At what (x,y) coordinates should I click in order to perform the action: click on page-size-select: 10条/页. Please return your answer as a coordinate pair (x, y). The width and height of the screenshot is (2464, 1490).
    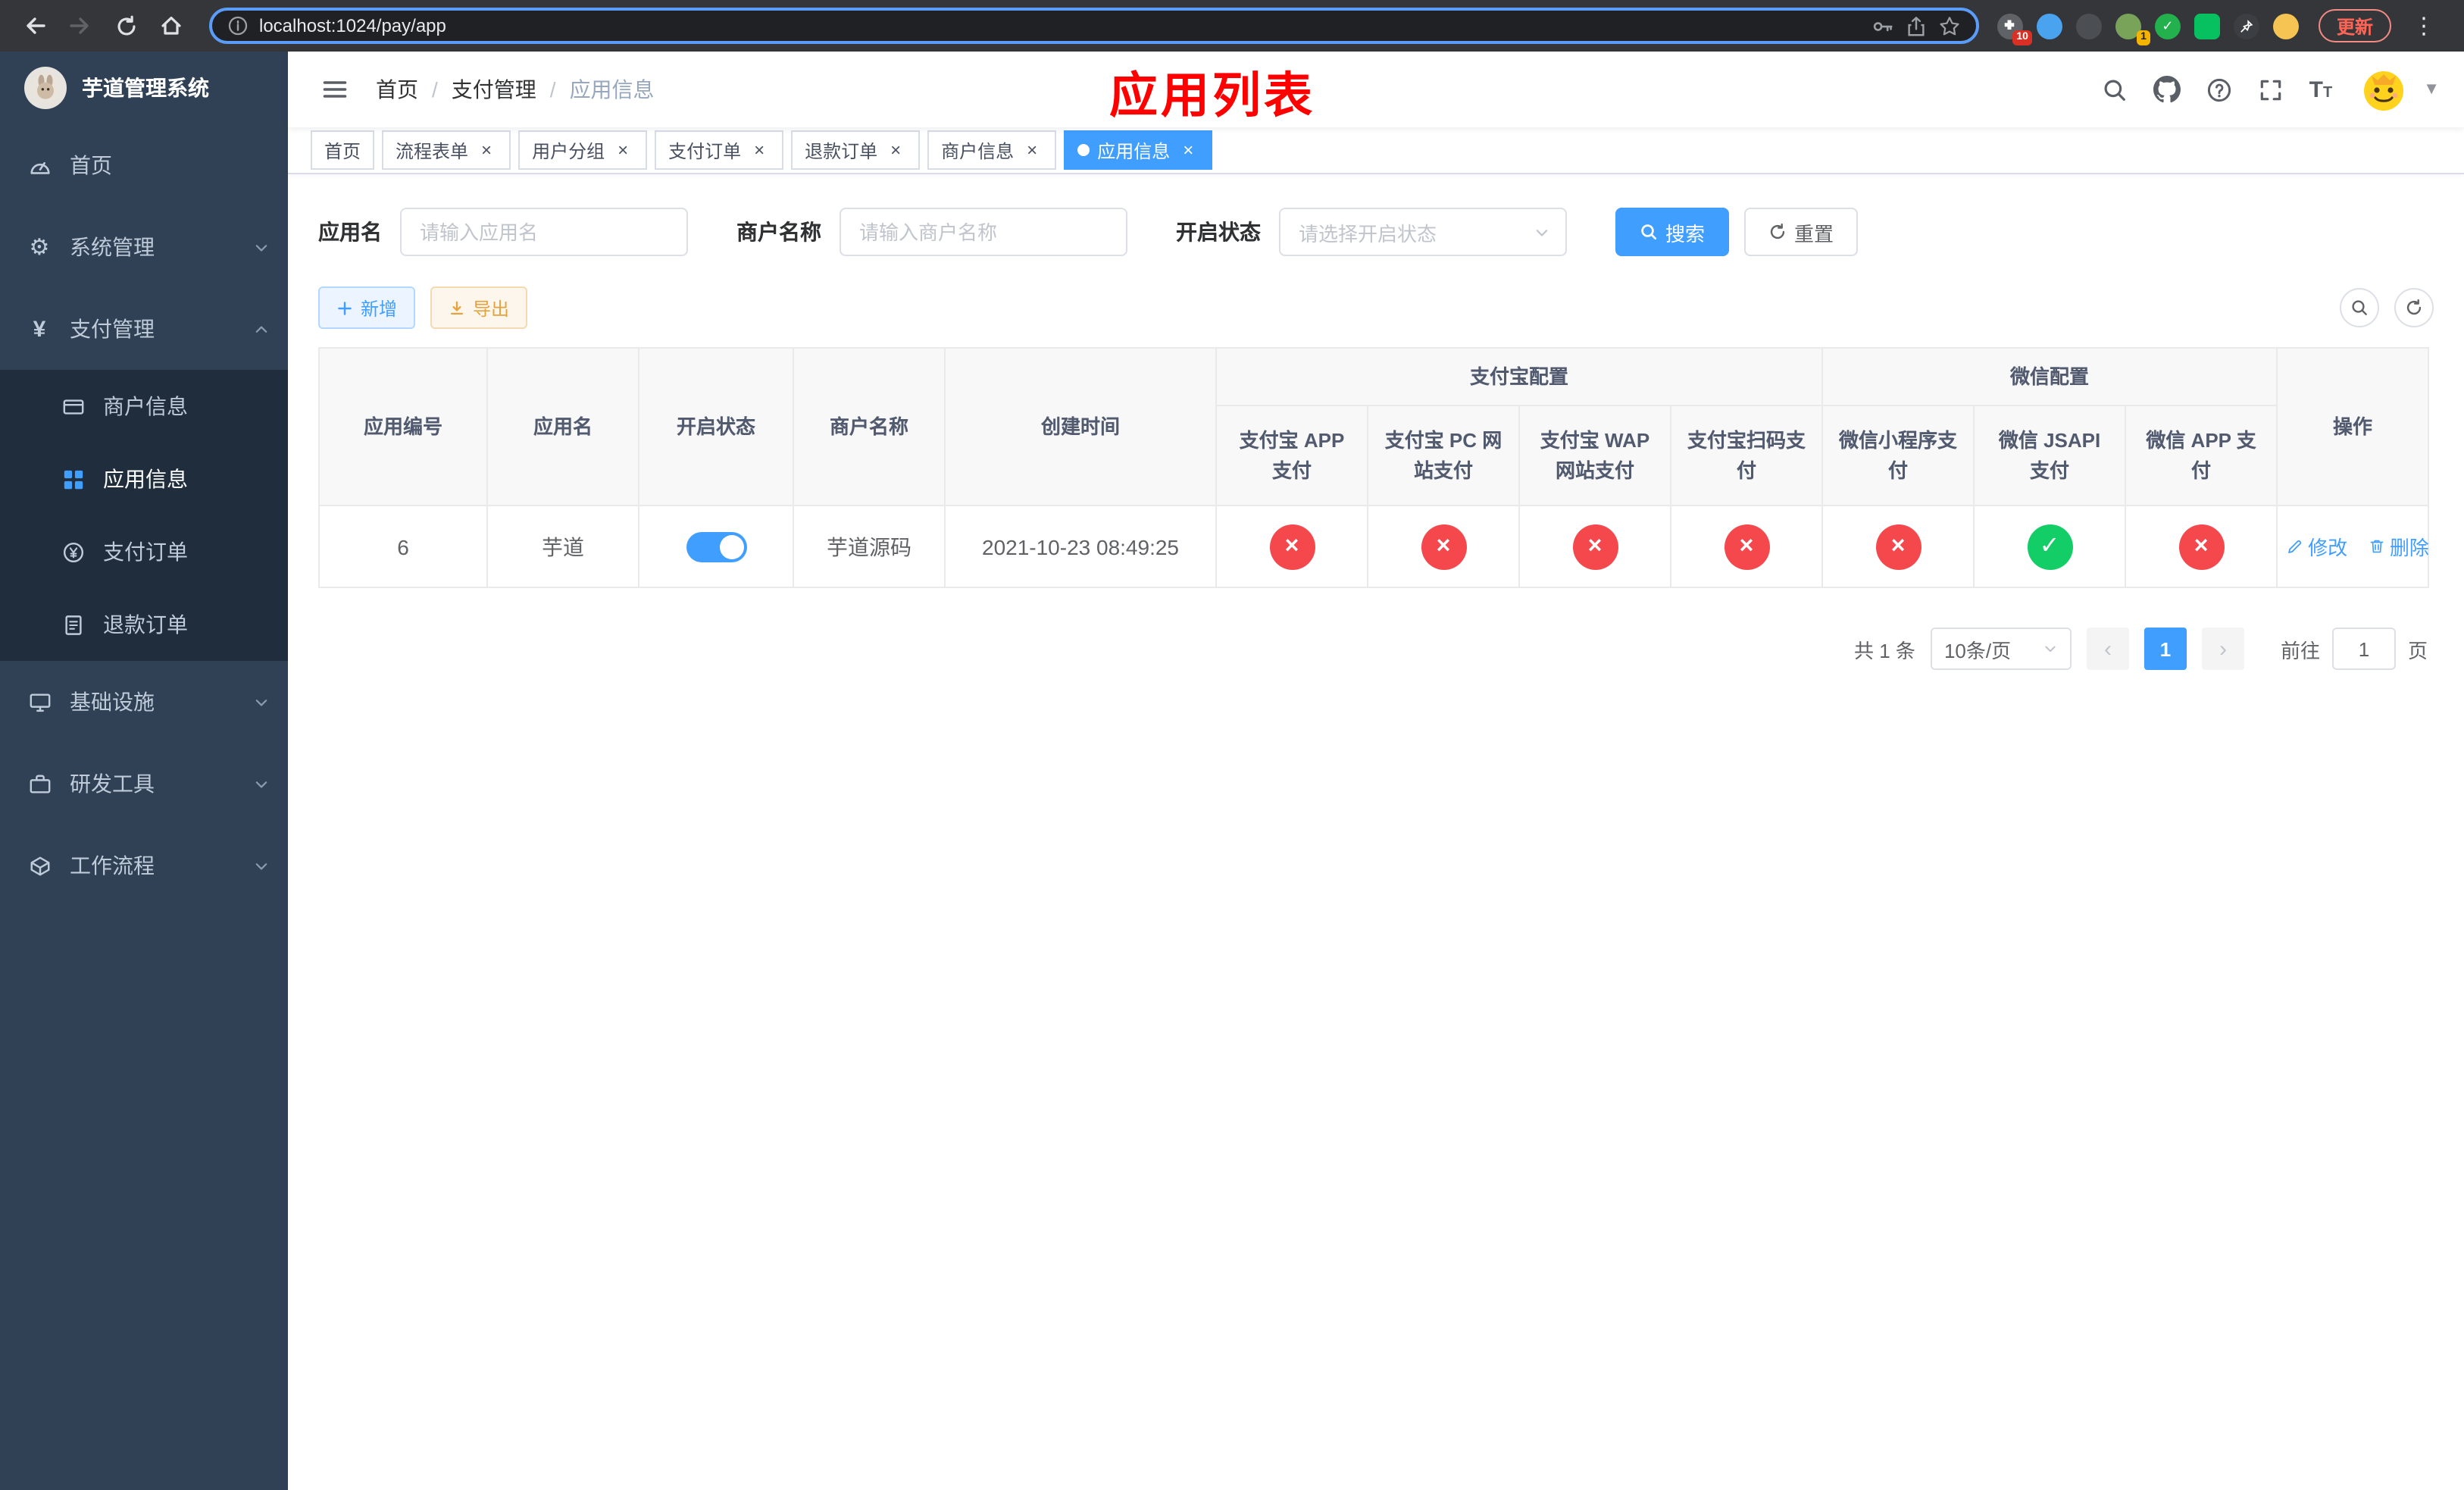
    Looking at the image, I should click on (2001, 649).